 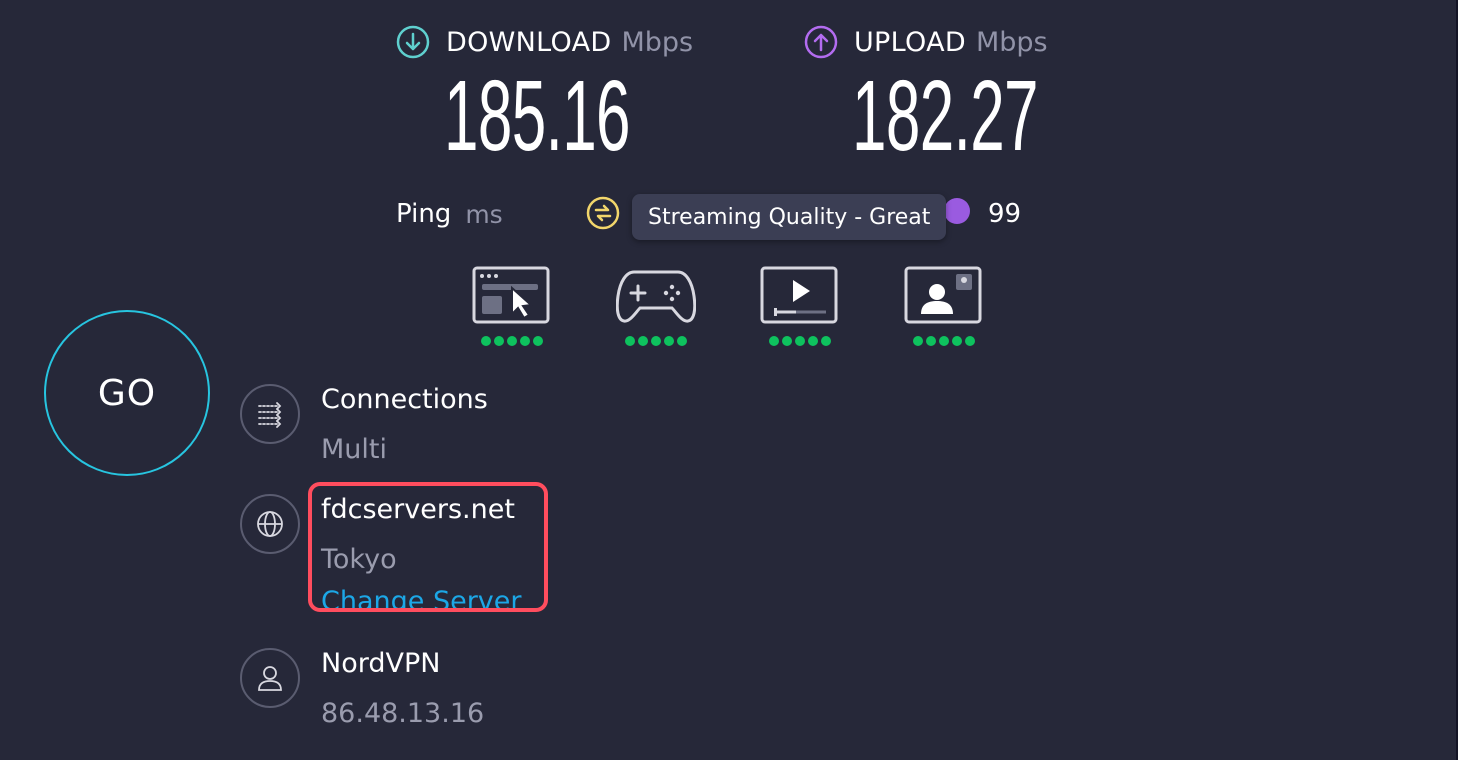 I want to click on quality-video-chat, so click(x=944, y=306).